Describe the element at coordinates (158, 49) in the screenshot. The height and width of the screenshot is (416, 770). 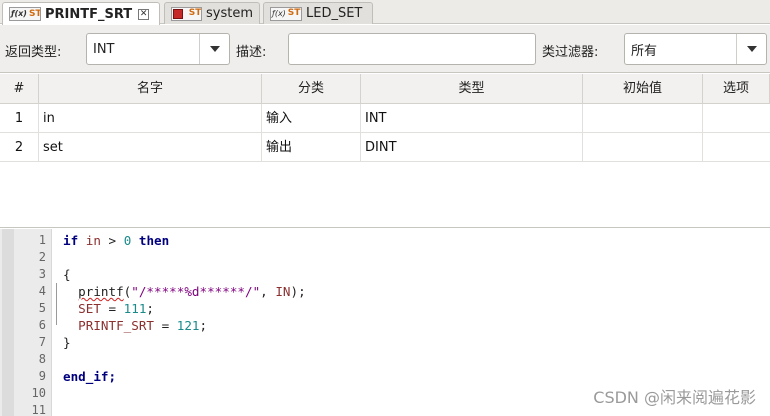
I see `return-type-select: INT` at that location.